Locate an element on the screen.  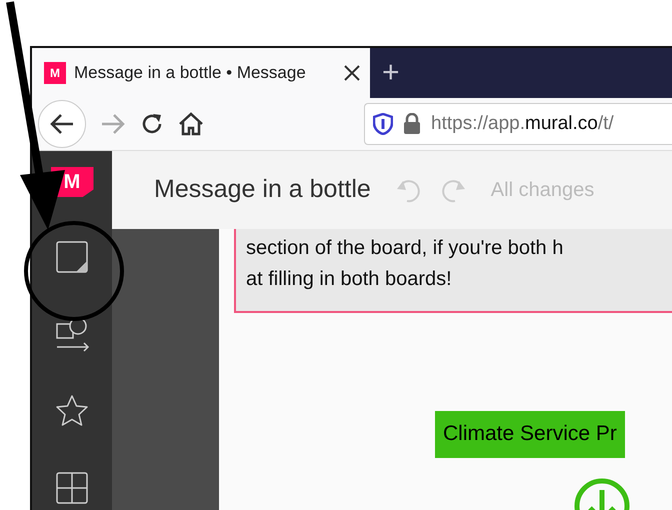
back-arrow-icon is located at coordinates (62, 124).